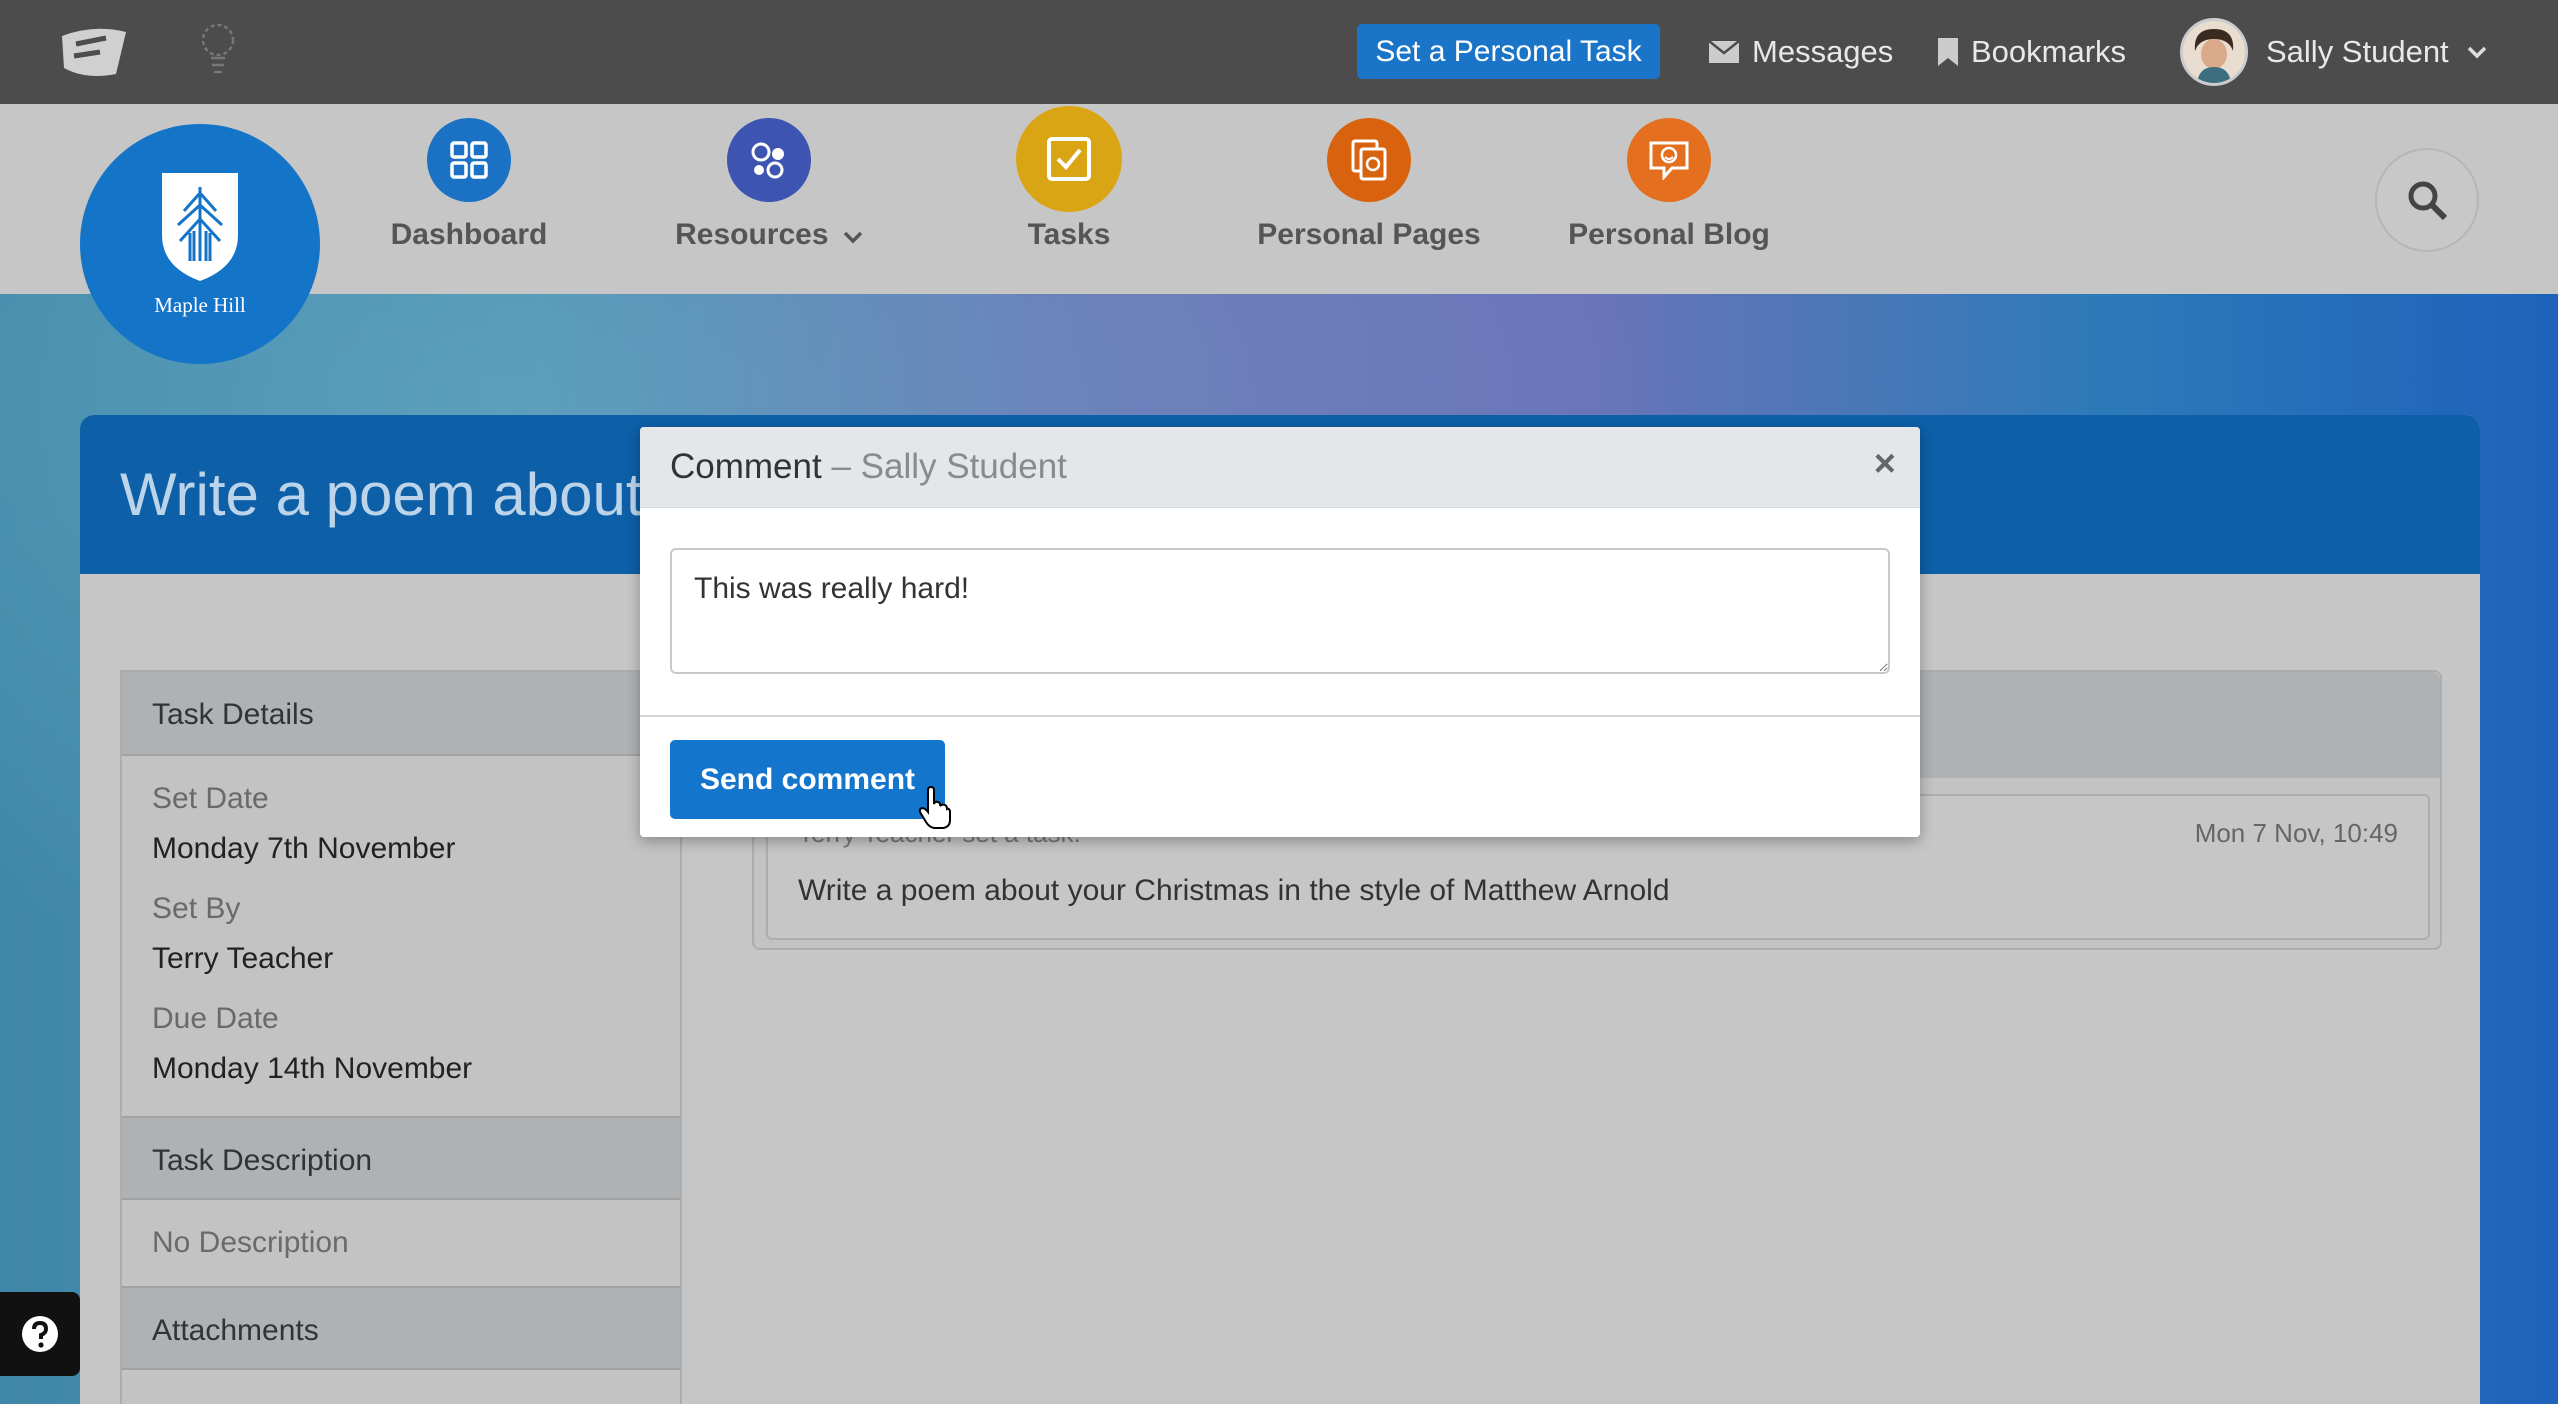 The height and width of the screenshot is (1404, 2558). What do you see at coordinates (1069, 159) in the screenshot?
I see `checkbox-icon` at bounding box center [1069, 159].